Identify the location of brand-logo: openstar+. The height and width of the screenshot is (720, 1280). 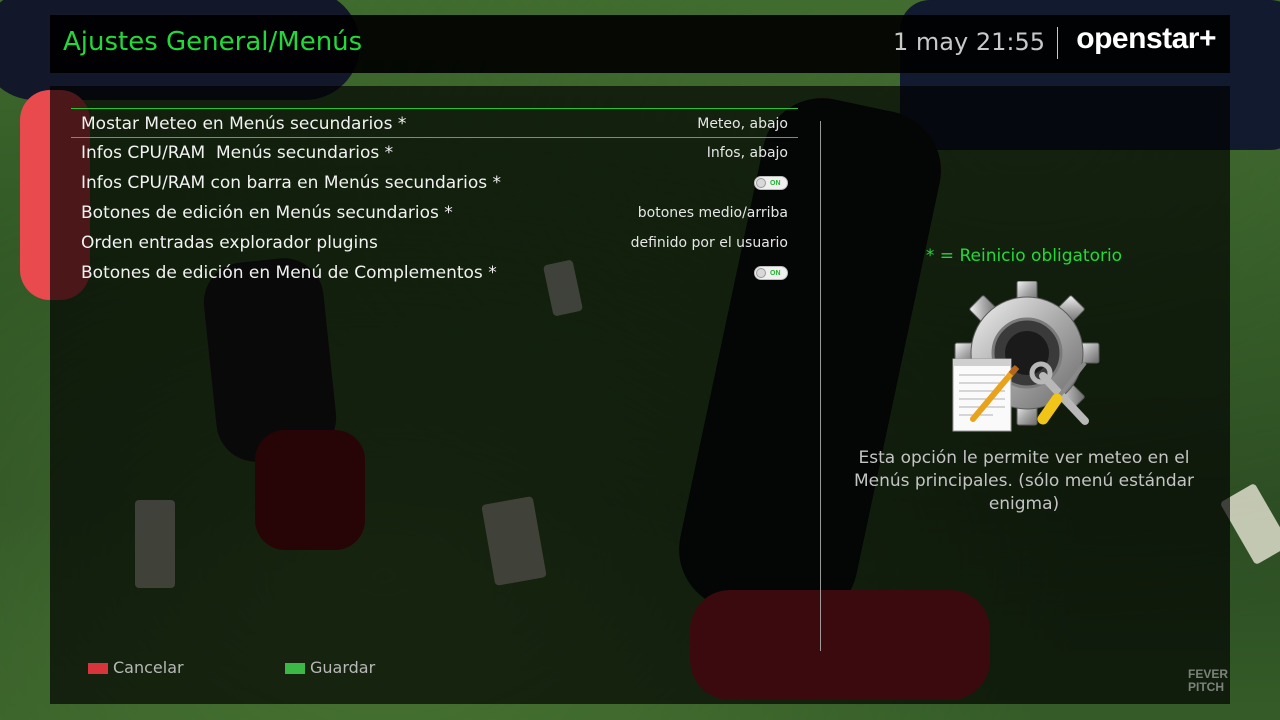
(1146, 38).